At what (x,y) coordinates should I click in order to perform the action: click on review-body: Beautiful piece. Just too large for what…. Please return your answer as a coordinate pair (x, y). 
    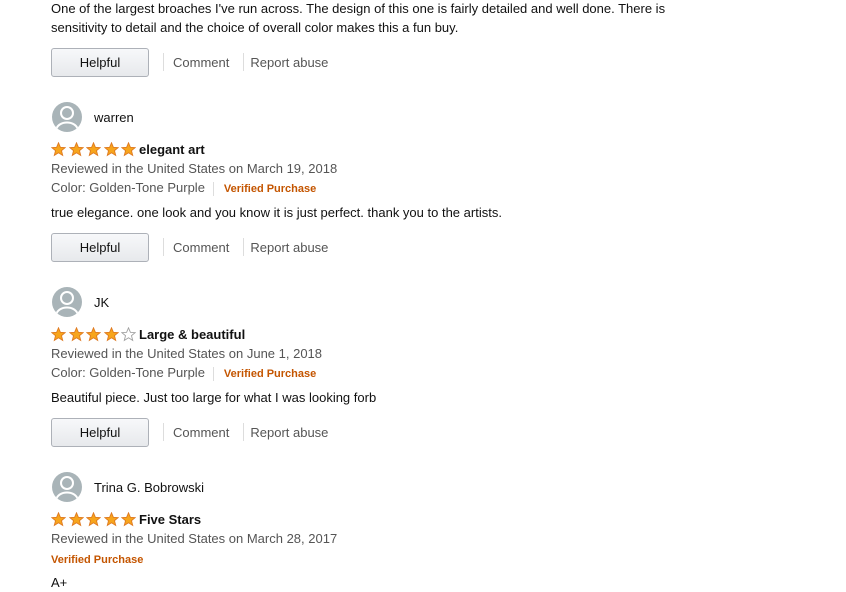
    Looking at the image, I should click on (214, 397).